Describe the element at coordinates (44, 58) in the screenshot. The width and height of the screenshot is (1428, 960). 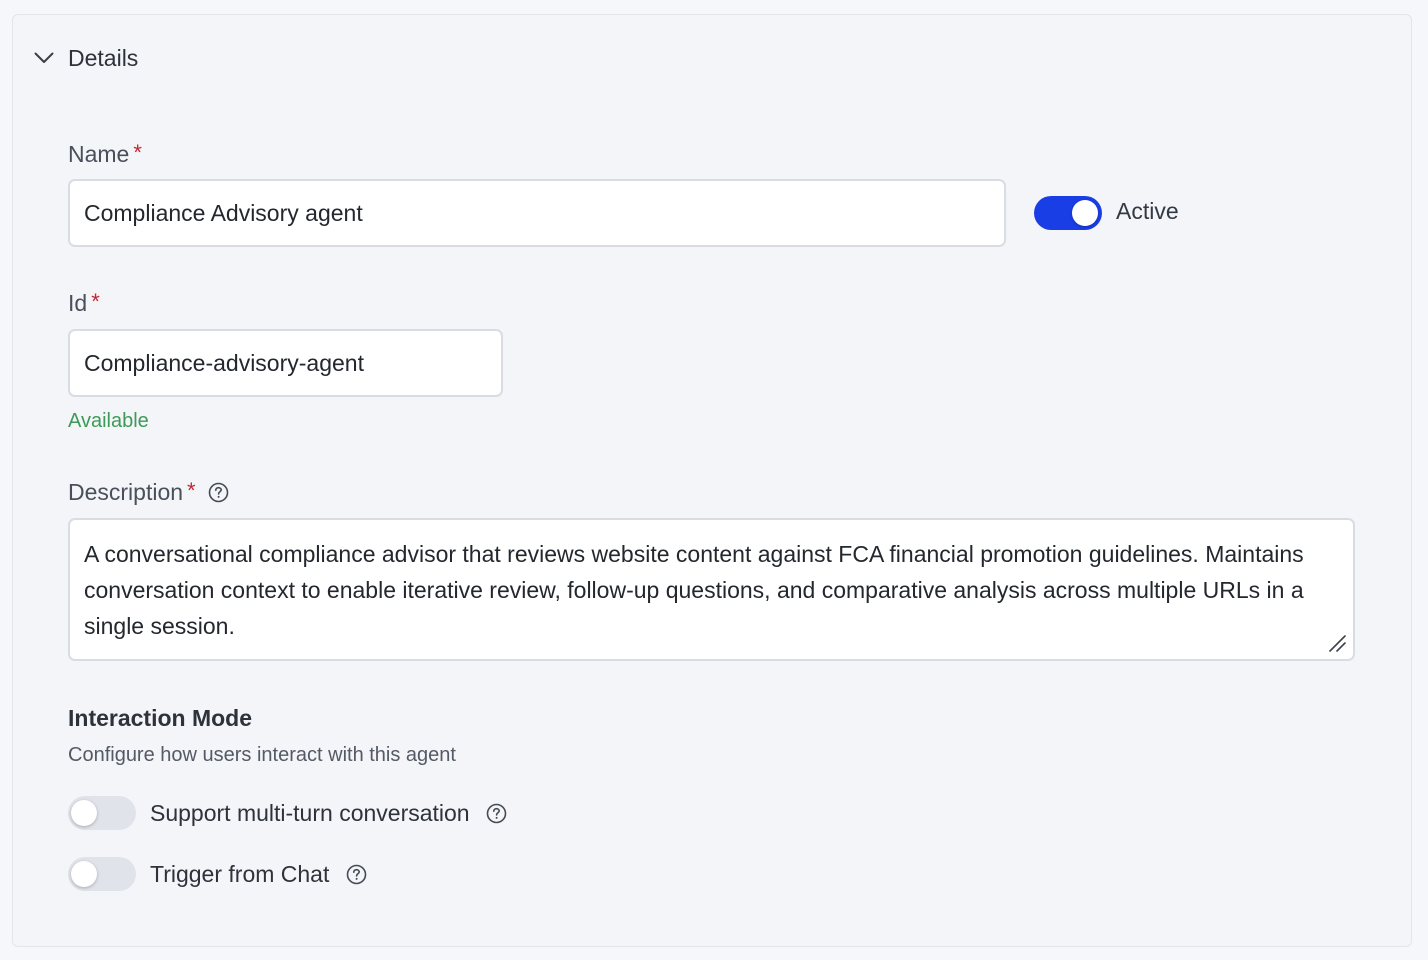
I see `chevron-down-icon` at that location.